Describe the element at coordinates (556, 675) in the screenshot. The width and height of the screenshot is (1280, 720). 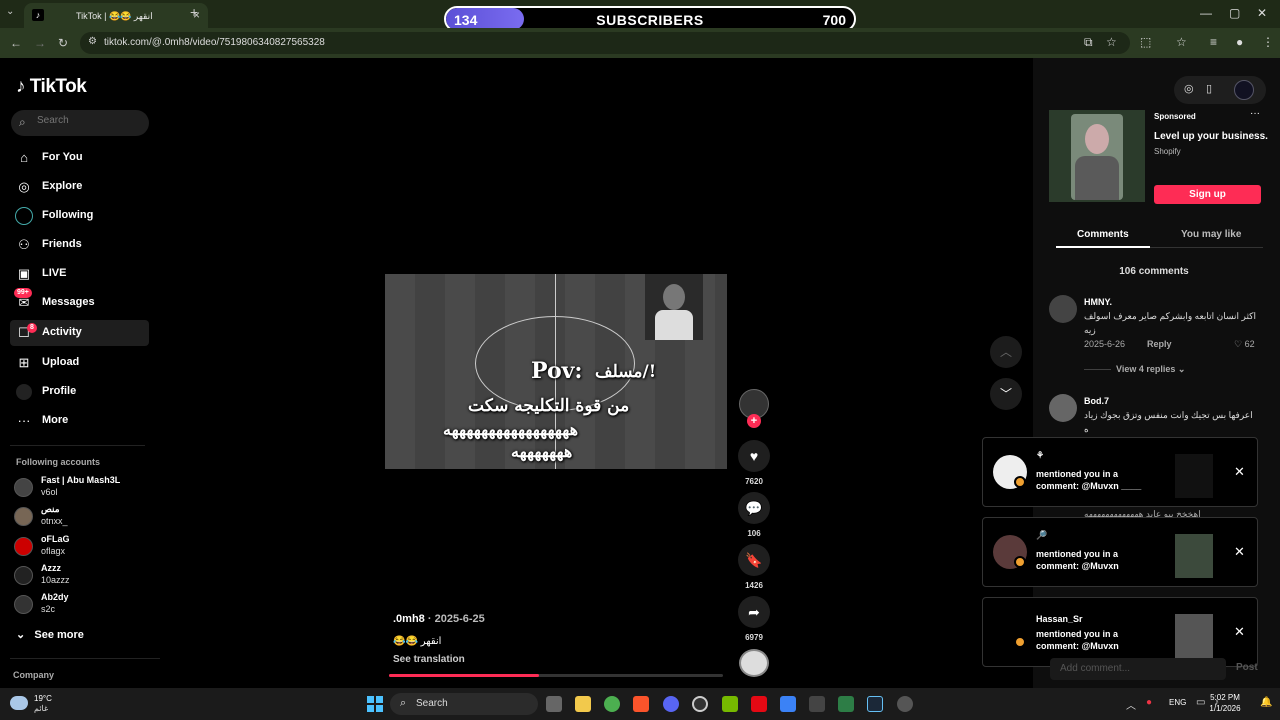
I see `video-progress-bar` at that location.